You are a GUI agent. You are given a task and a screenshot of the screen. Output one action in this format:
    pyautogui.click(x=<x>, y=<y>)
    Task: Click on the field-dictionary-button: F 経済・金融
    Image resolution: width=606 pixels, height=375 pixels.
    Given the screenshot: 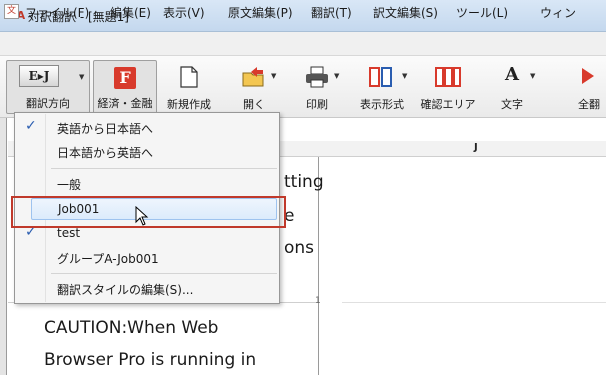 What is the action you would take?
    pyautogui.click(x=125, y=87)
    